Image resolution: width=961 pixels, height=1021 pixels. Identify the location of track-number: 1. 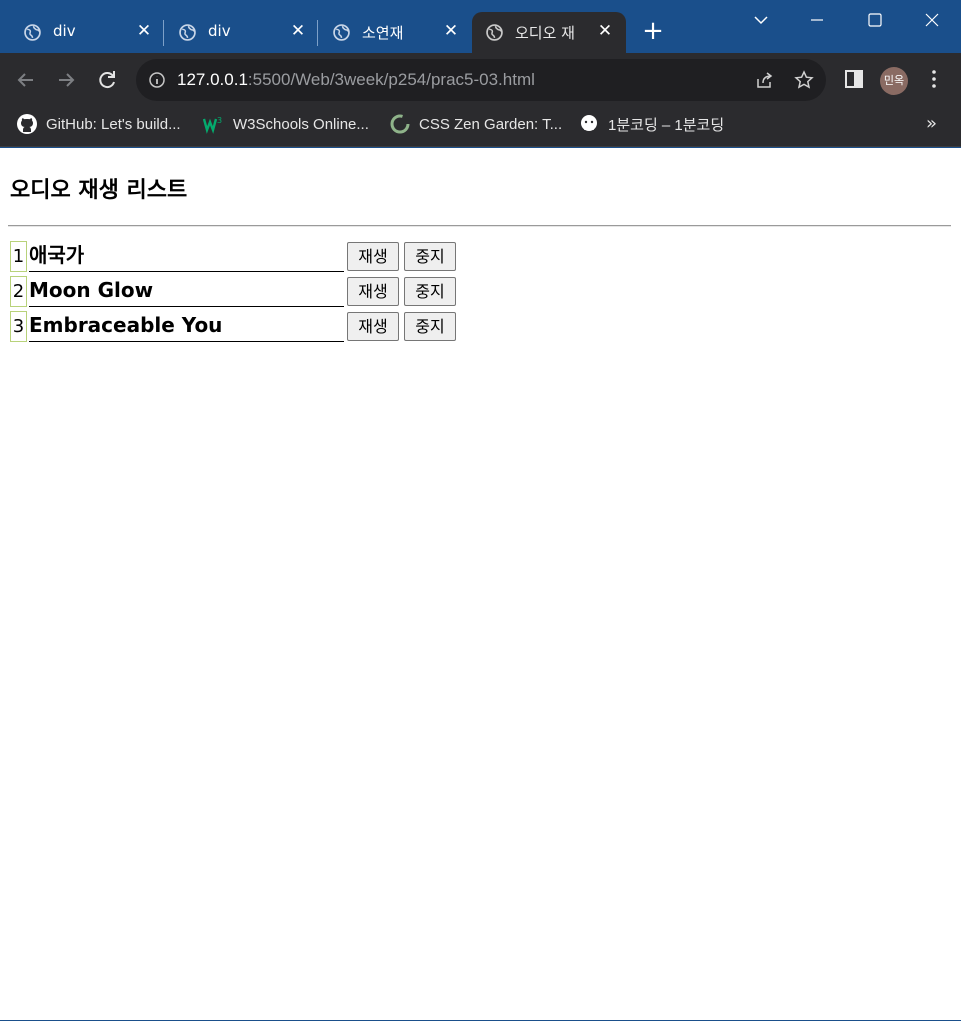
(18, 256).